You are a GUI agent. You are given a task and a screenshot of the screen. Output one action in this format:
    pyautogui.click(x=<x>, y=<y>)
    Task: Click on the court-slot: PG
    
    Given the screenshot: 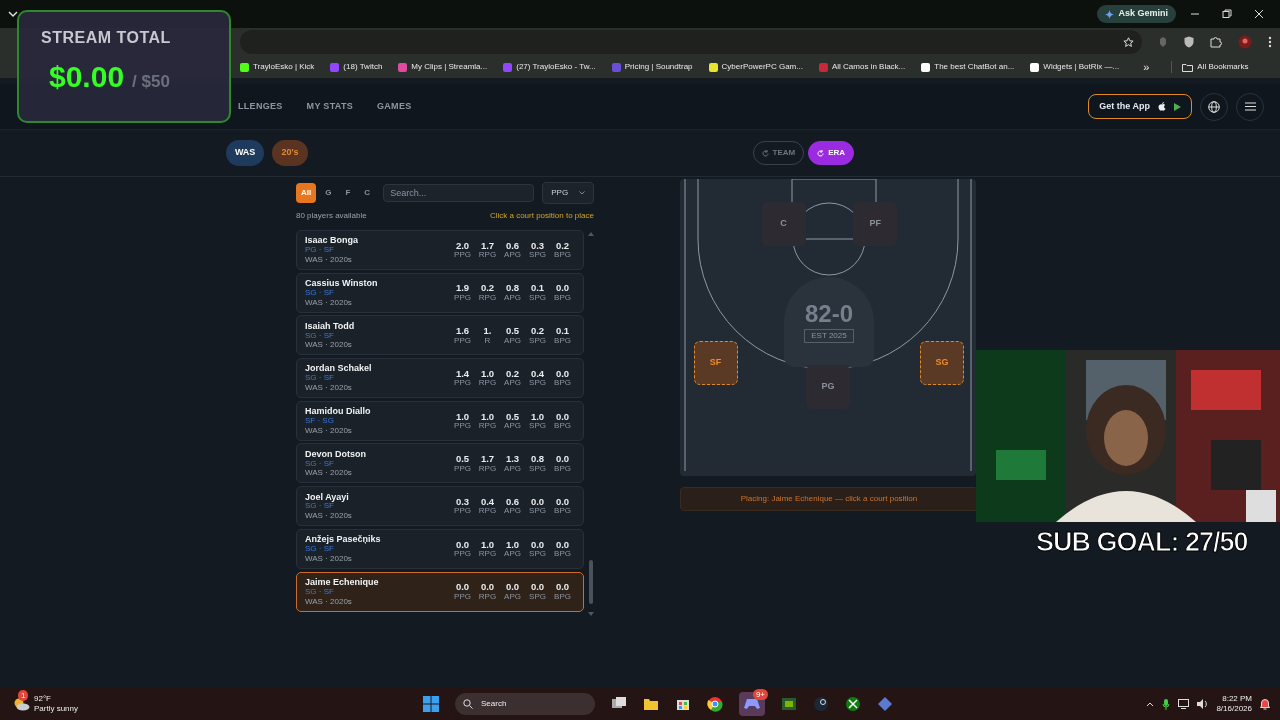 What is the action you would take?
    pyautogui.click(x=828, y=386)
    